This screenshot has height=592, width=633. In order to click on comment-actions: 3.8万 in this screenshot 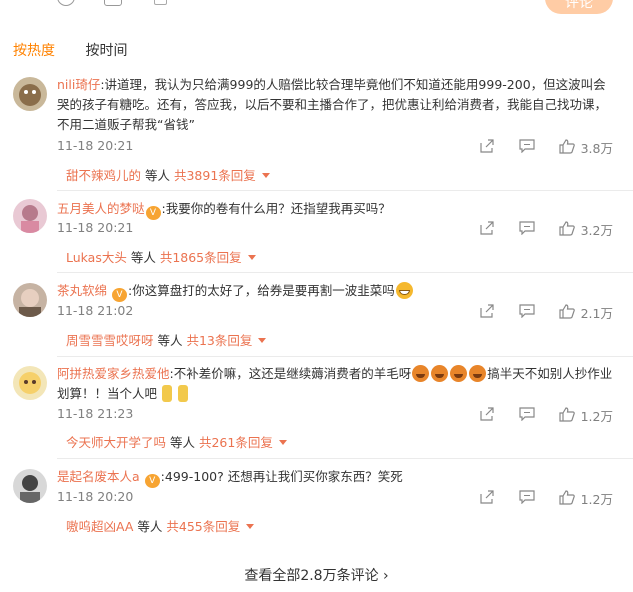, I will do `click(534, 147)`.